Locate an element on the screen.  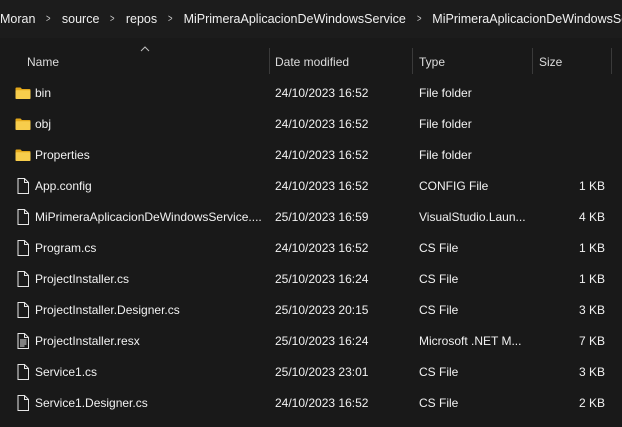
file-name: ProjectInstaller.Designer.cs is located at coordinates (107, 310).